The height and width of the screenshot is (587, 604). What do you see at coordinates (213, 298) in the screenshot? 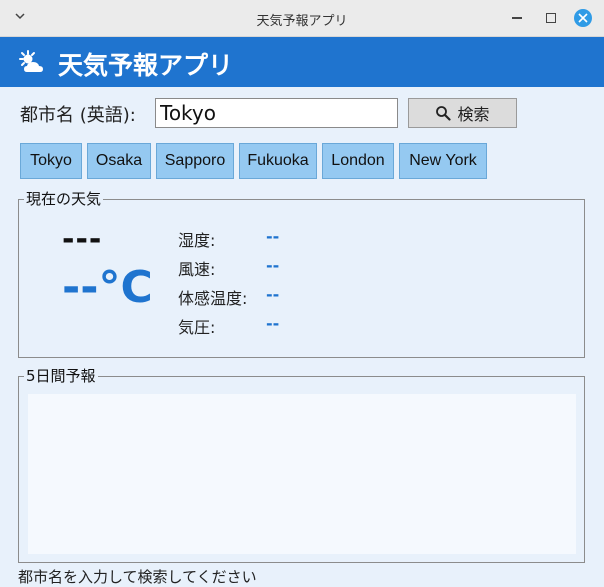
I see `feels-like-label: 体感温度:` at bounding box center [213, 298].